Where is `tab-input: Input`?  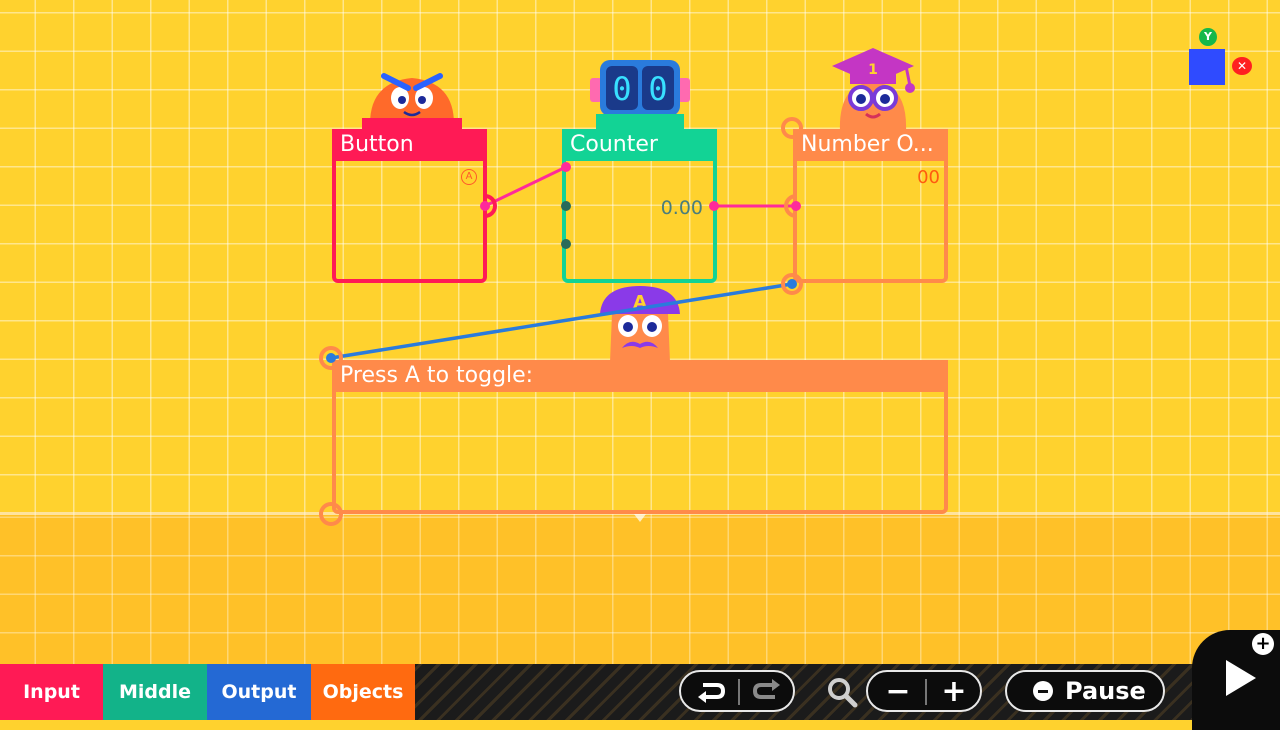 tab-input: Input is located at coordinates (51, 692).